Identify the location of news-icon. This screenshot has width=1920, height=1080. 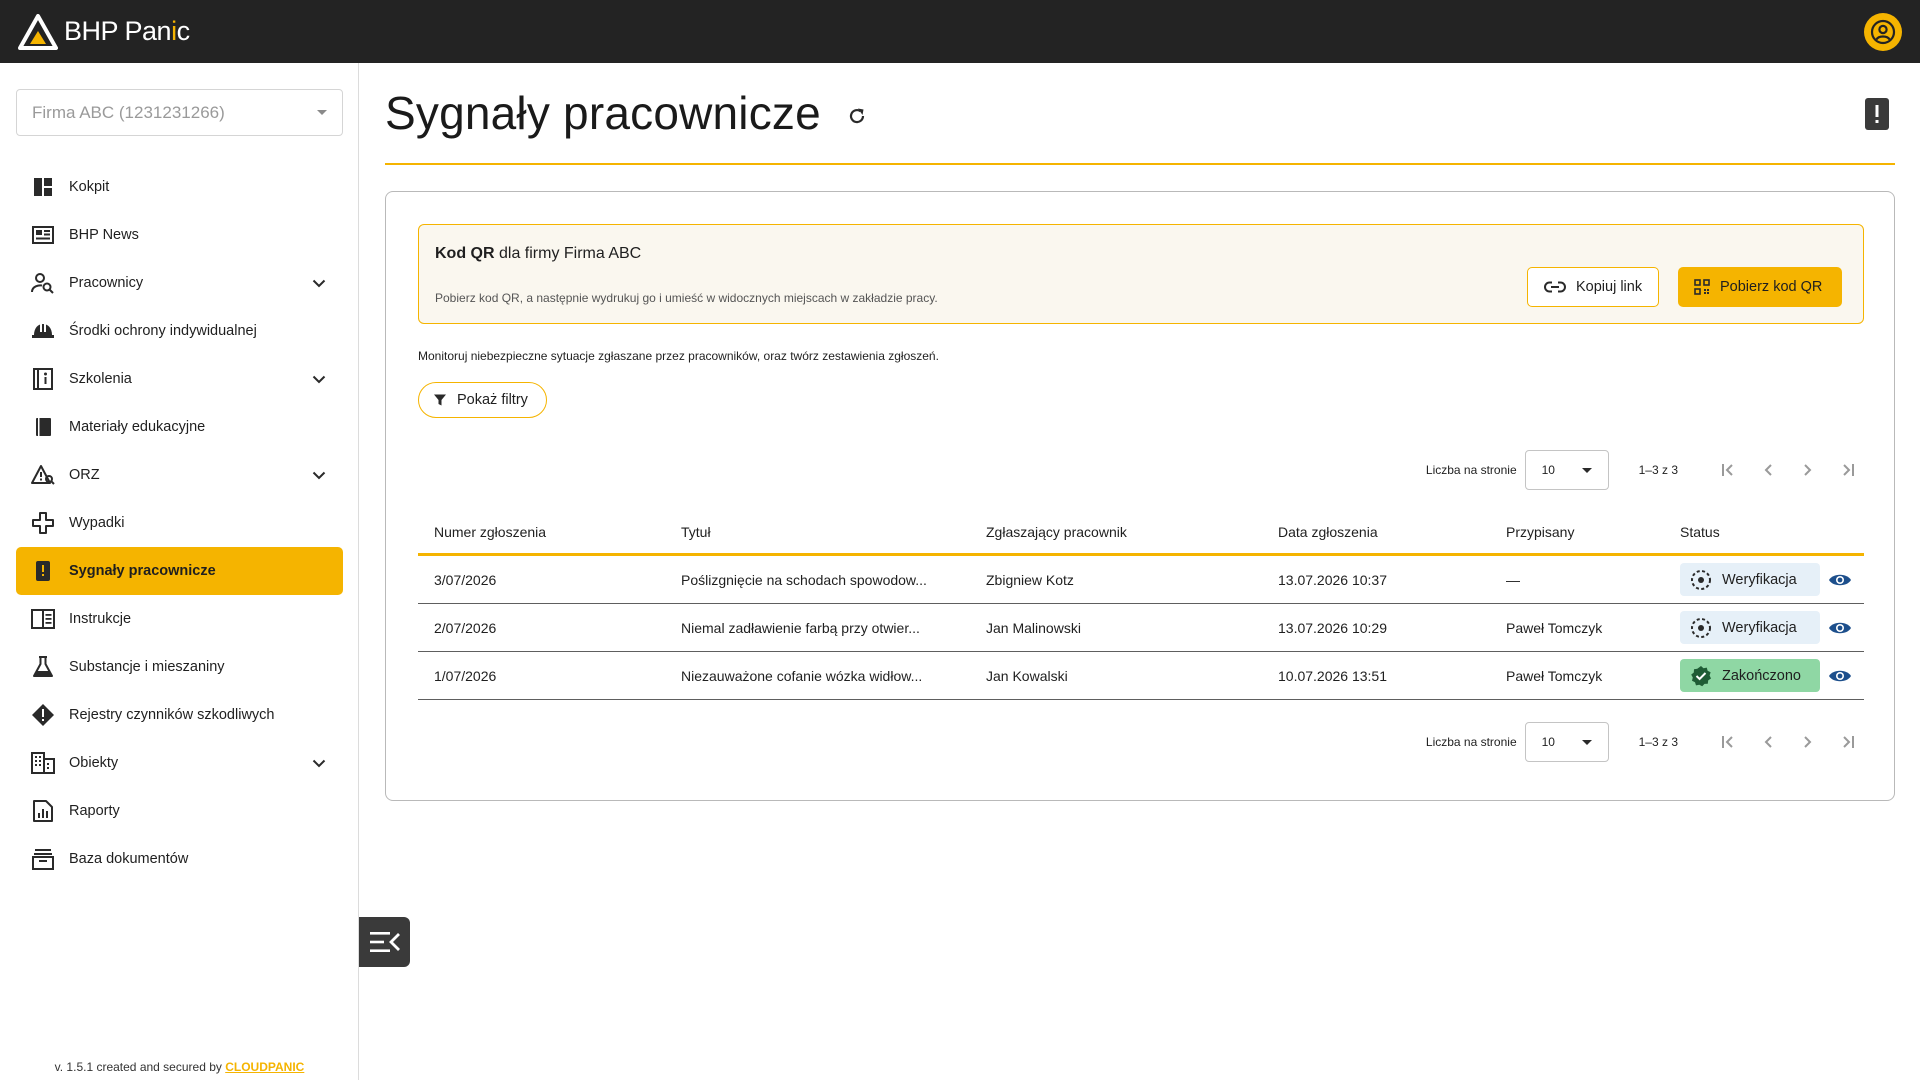
(43, 235).